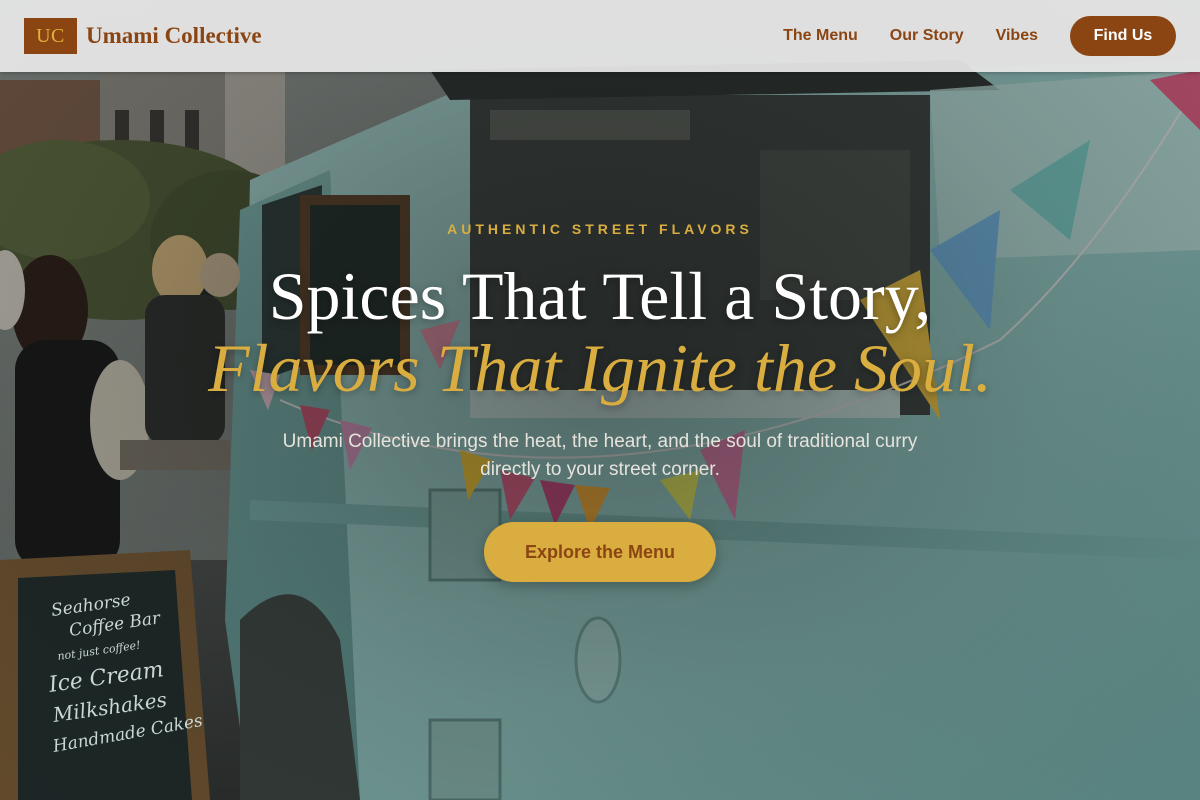 This screenshot has height=800, width=1200. What do you see at coordinates (600, 229) in the screenshot?
I see `hero-eyebrow: AUTHENTIC STREET FLAVORS` at bounding box center [600, 229].